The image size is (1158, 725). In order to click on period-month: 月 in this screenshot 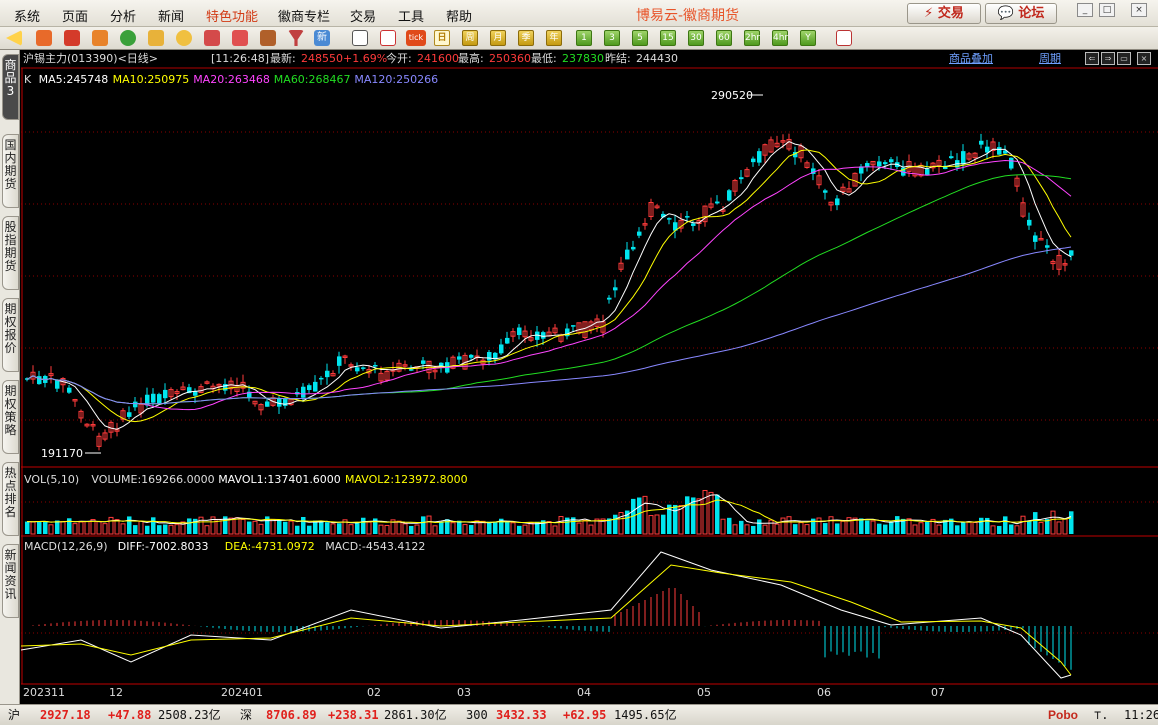, I will do `click(498, 38)`.